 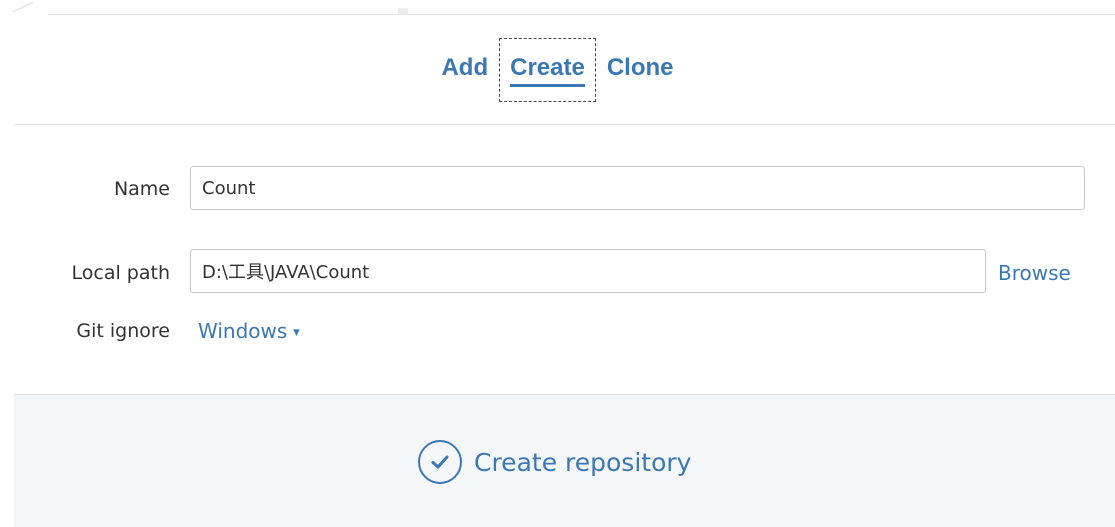 I want to click on create-repository-button: Create repository, so click(x=554, y=462).